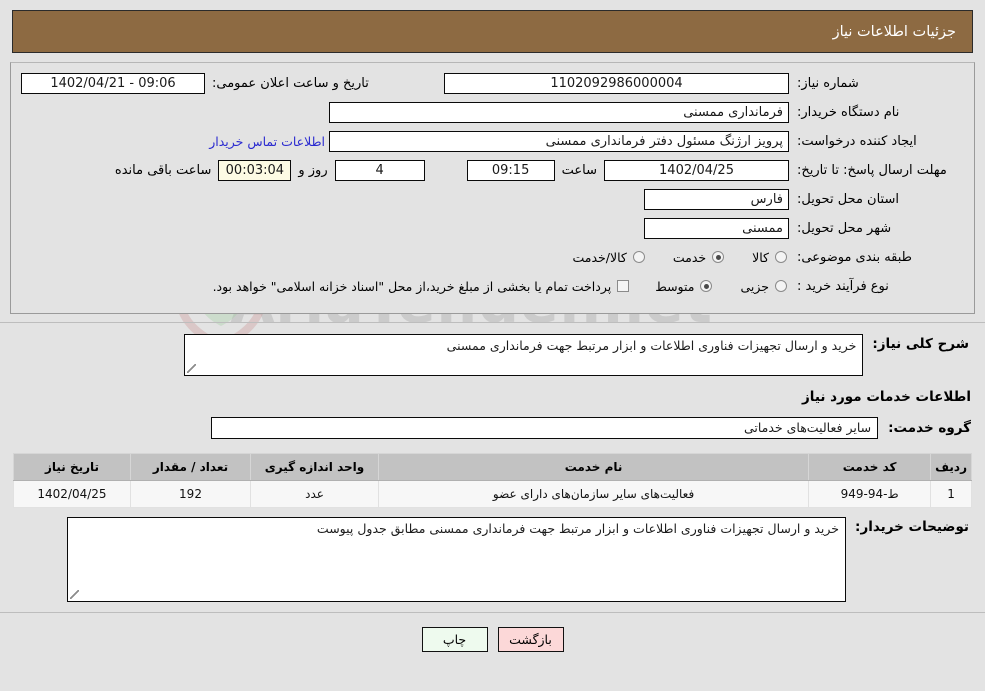  What do you see at coordinates (844, 228) in the screenshot?
I see `city-label: شهر محل تحویل:` at bounding box center [844, 228].